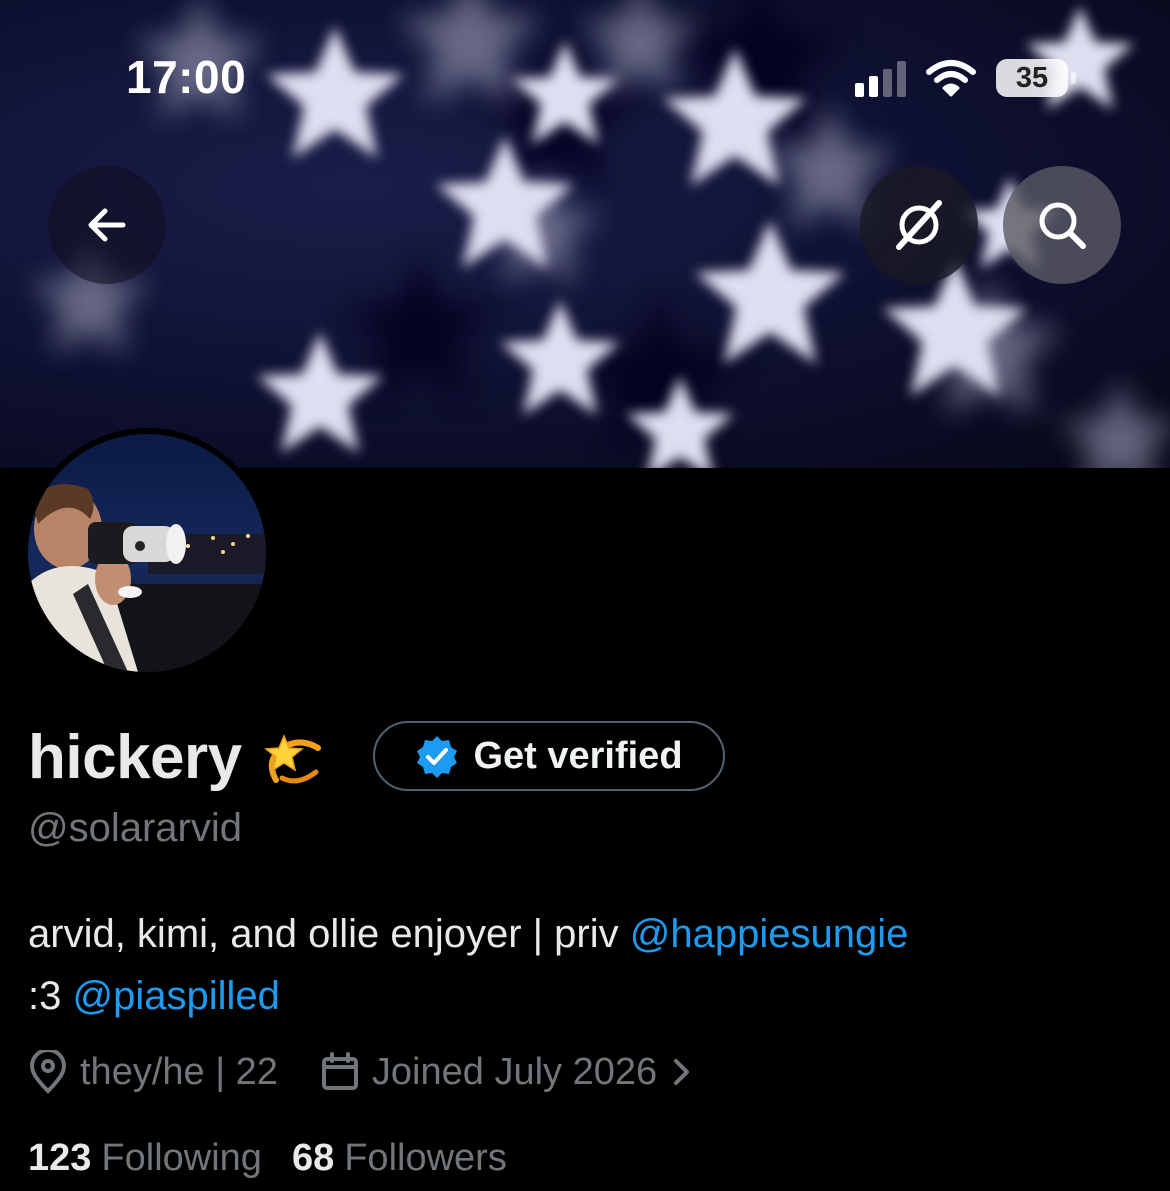  What do you see at coordinates (135, 828) in the screenshot?
I see `username-handle: @solararvid` at bounding box center [135, 828].